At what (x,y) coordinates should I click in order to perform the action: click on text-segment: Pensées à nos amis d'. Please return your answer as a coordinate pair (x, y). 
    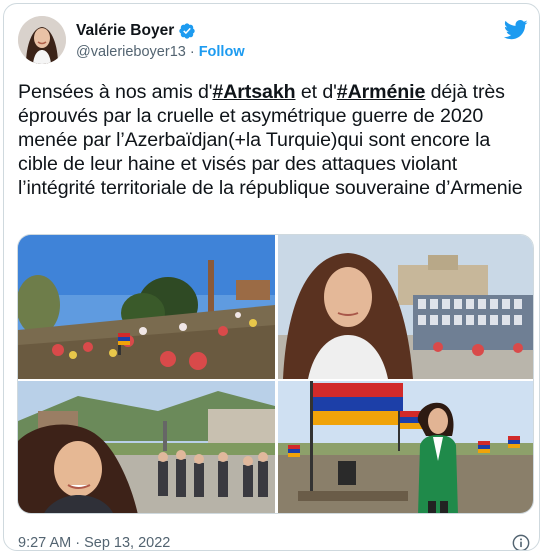
    Looking at the image, I should click on (115, 92).